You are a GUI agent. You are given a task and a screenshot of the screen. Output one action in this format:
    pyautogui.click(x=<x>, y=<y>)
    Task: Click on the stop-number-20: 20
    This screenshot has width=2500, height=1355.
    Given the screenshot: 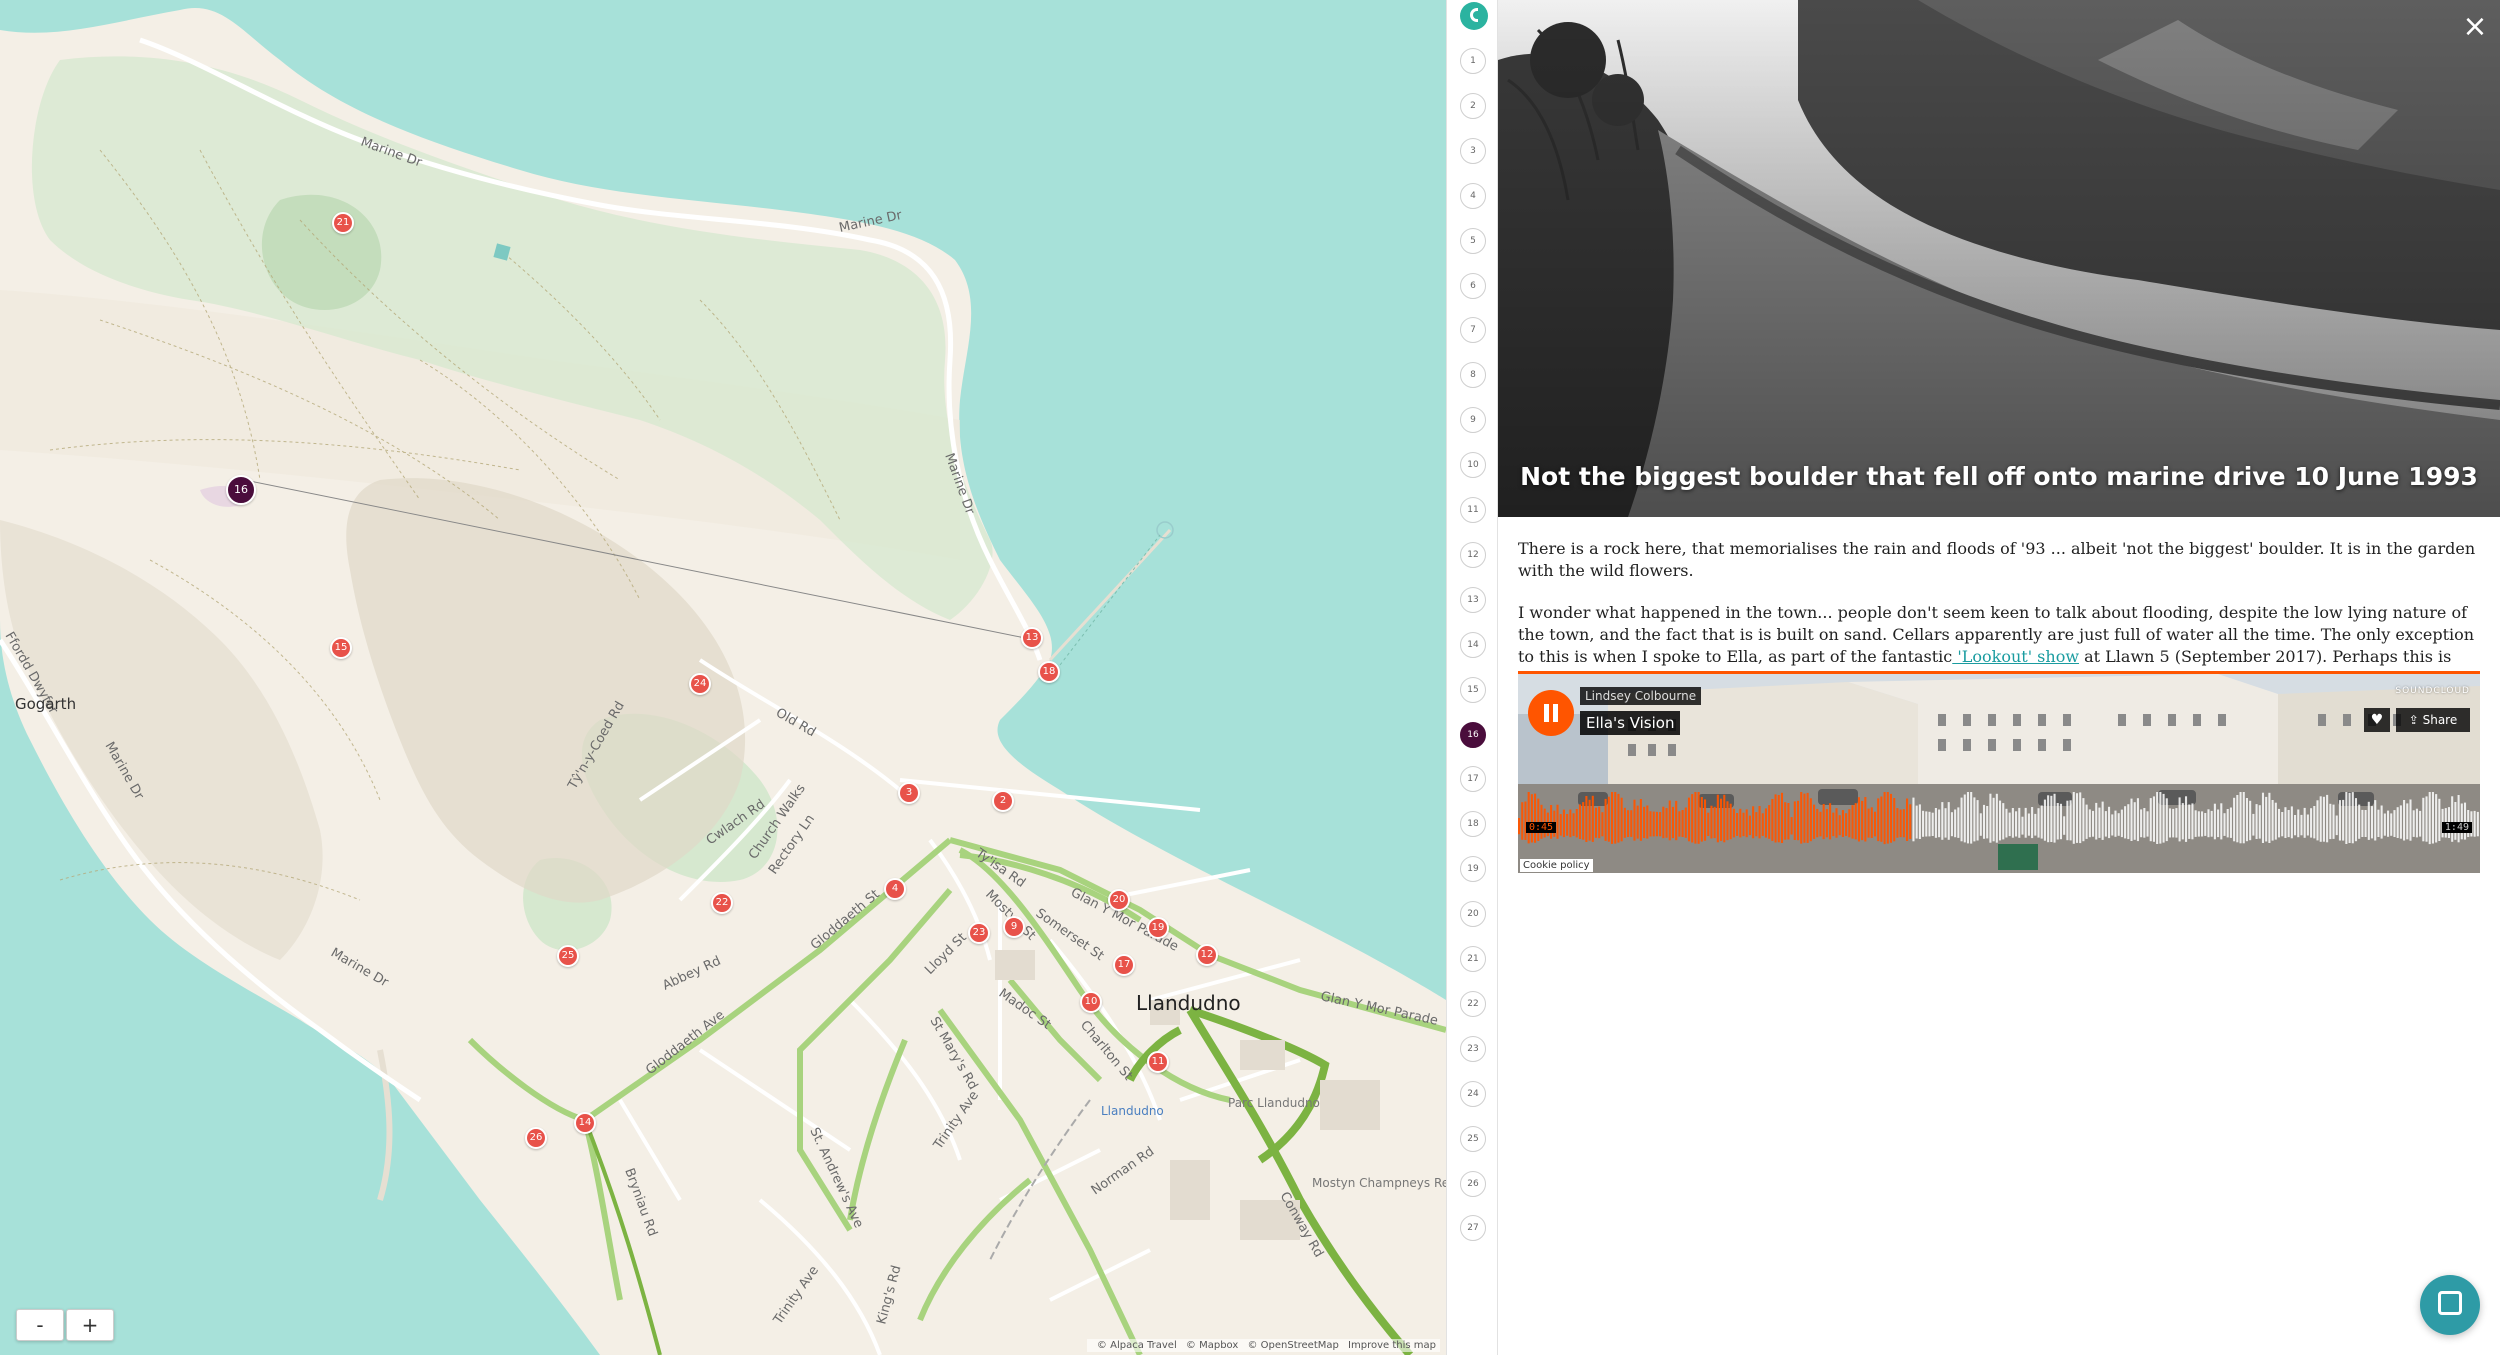 What is the action you would take?
    pyautogui.click(x=1473, y=914)
    